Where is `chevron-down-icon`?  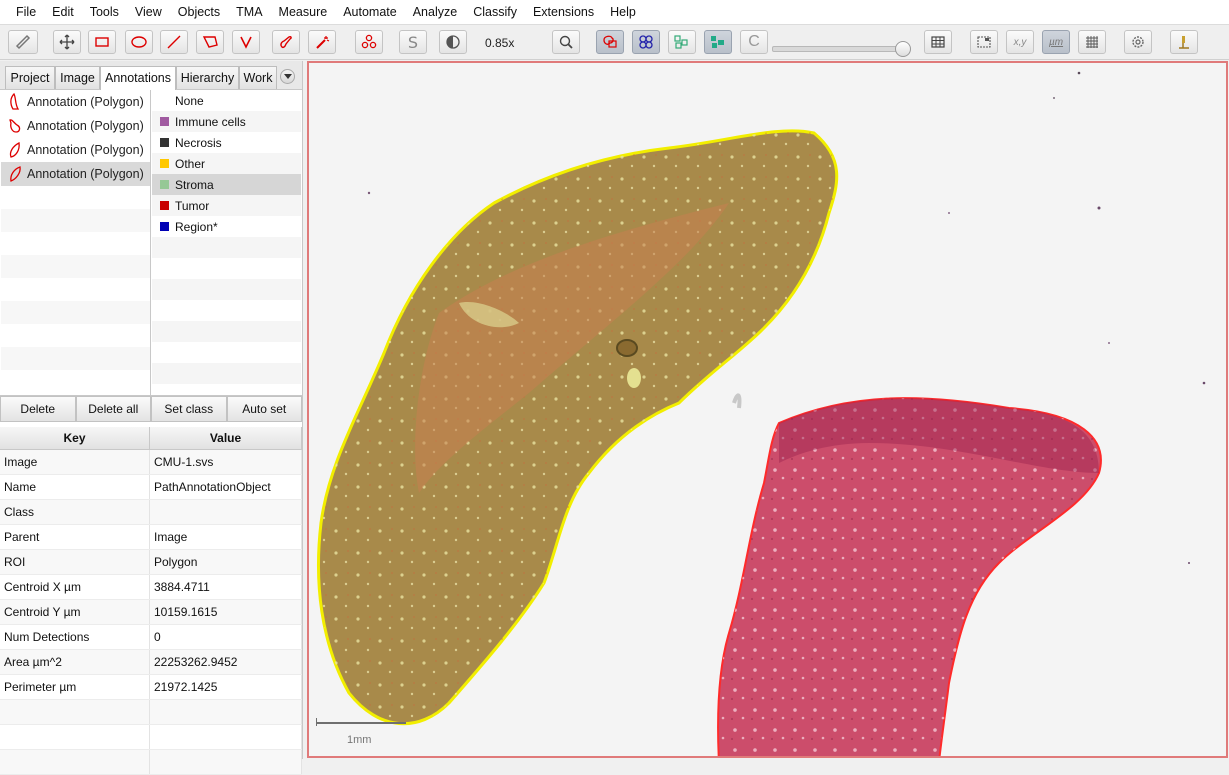
chevron-down-icon is located at coordinates (287, 76).